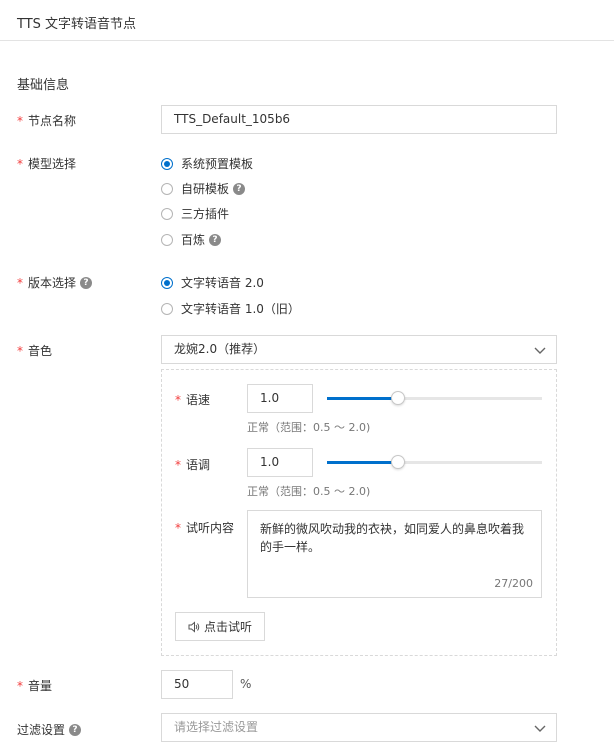 This screenshot has width=614, height=756. What do you see at coordinates (359, 349) in the screenshot?
I see `voice-select: 龙婉2.0（推荐）` at bounding box center [359, 349].